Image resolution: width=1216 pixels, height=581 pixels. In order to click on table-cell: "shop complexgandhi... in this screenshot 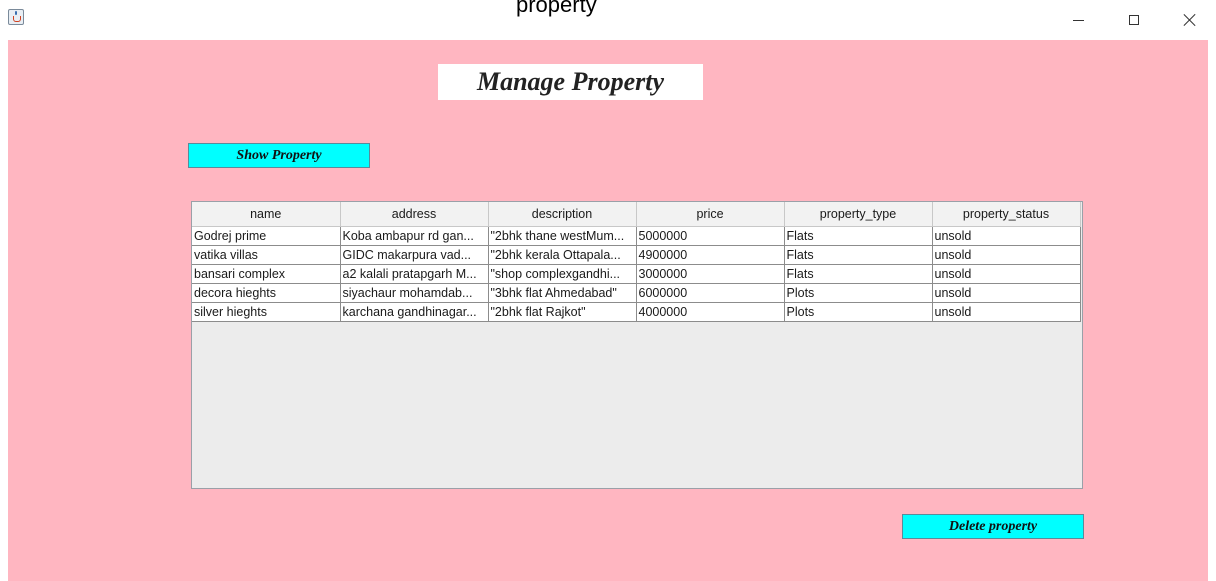, I will do `click(562, 274)`.